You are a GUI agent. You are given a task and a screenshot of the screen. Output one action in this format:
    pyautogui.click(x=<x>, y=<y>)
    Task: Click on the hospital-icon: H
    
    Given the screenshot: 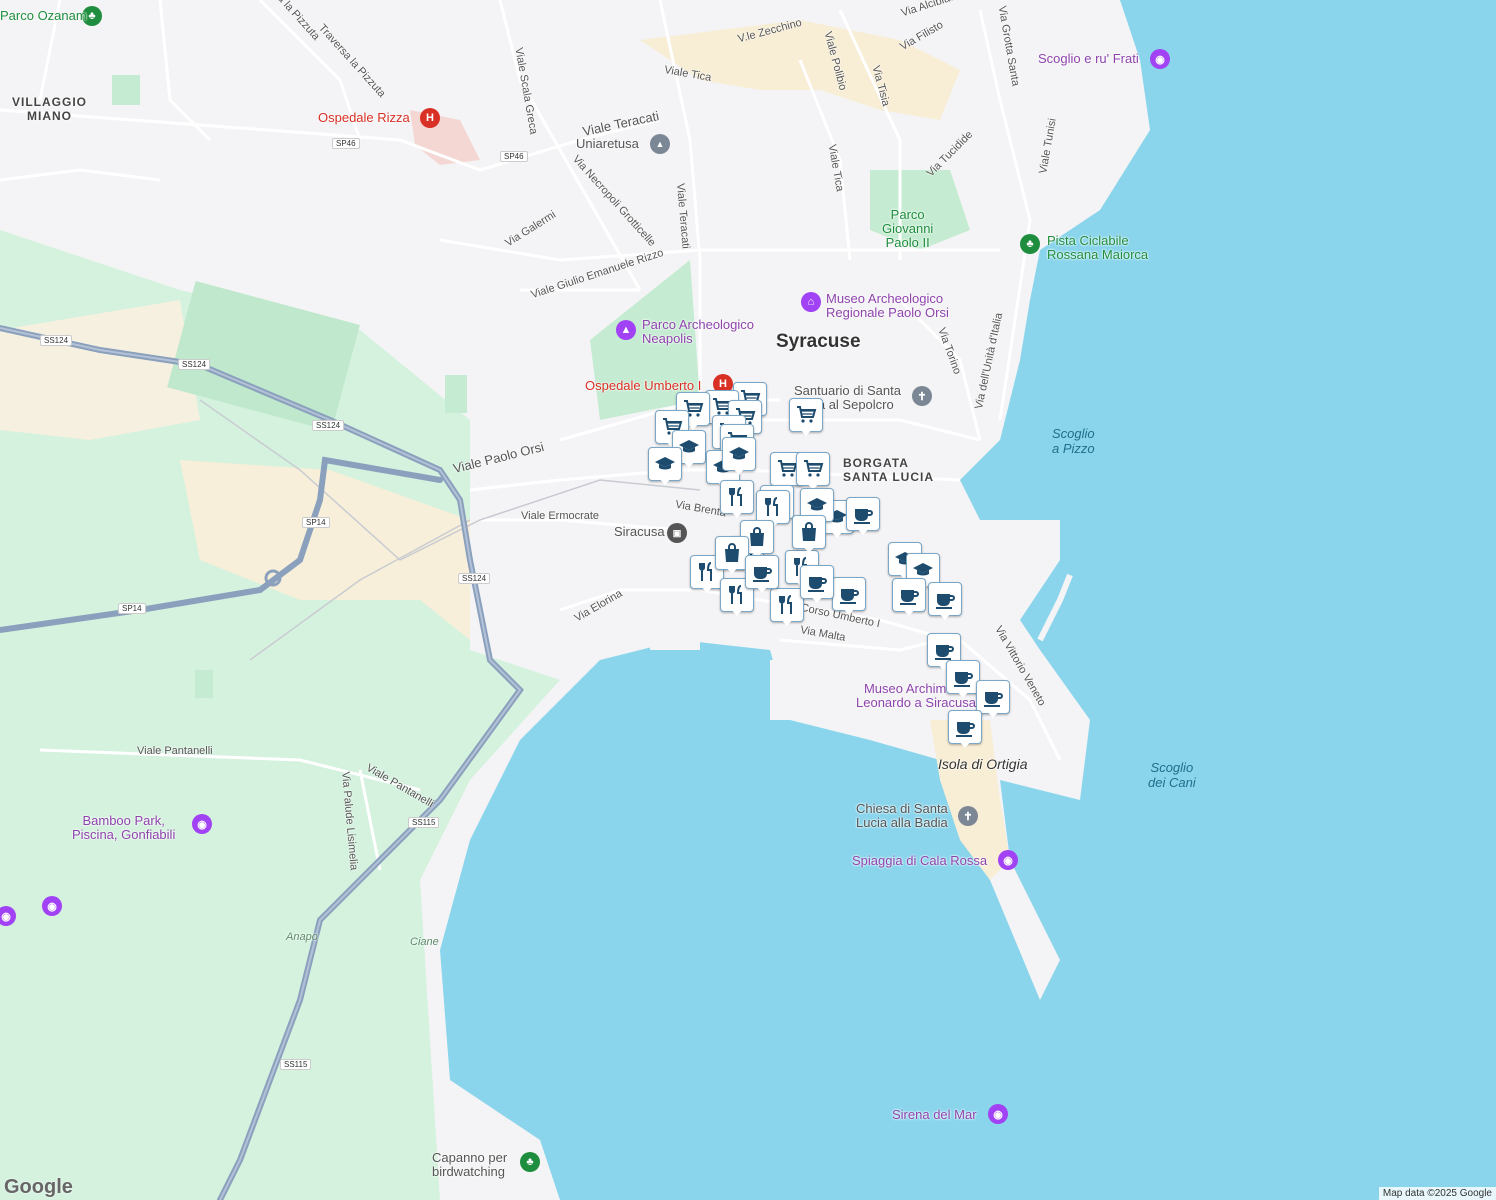 What is the action you would take?
    pyautogui.click(x=430, y=118)
    